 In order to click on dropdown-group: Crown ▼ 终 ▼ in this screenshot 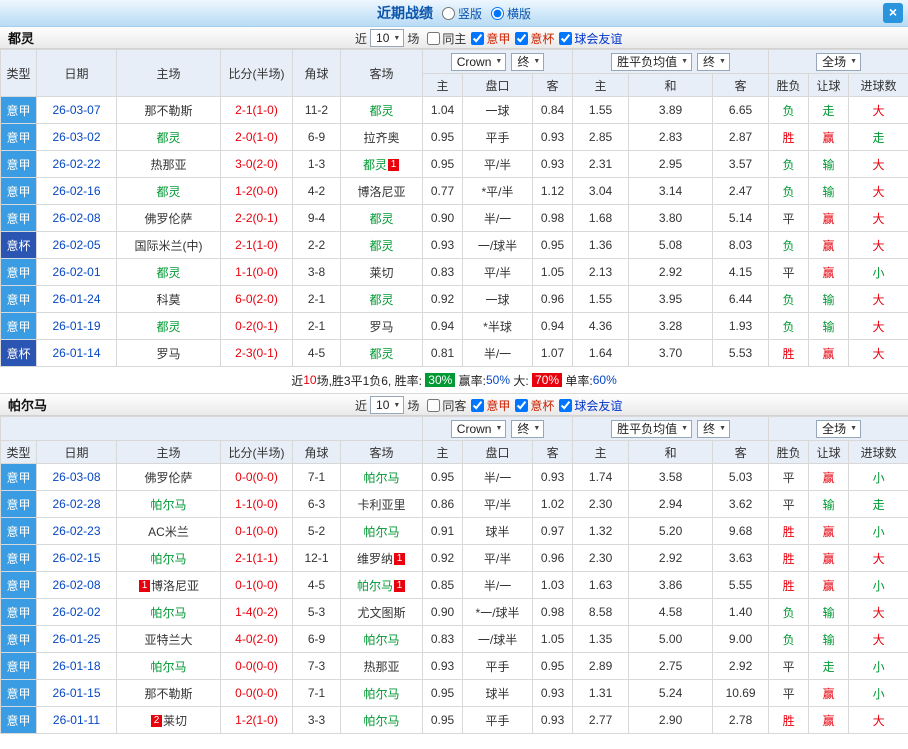, I will do `click(498, 61)`.